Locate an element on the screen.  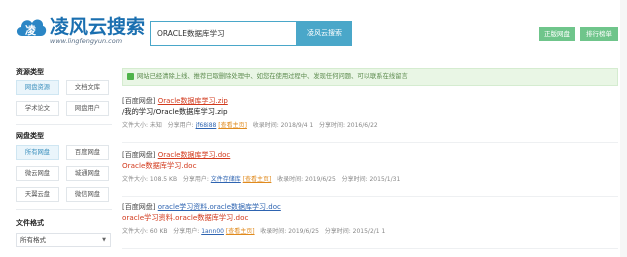
result-title: [百度网盘] oracle学习资料.oracle数据库学习.doc is located at coordinates (201, 207).